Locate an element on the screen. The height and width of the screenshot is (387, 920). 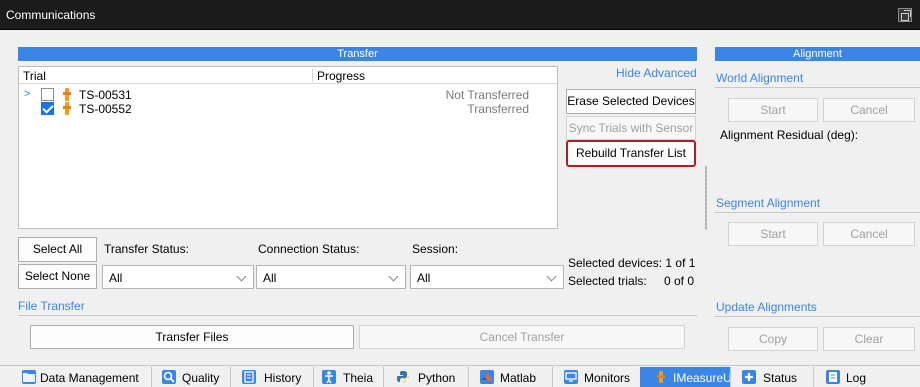
update-alignments-label: Update Alignments is located at coordinates (766, 307).